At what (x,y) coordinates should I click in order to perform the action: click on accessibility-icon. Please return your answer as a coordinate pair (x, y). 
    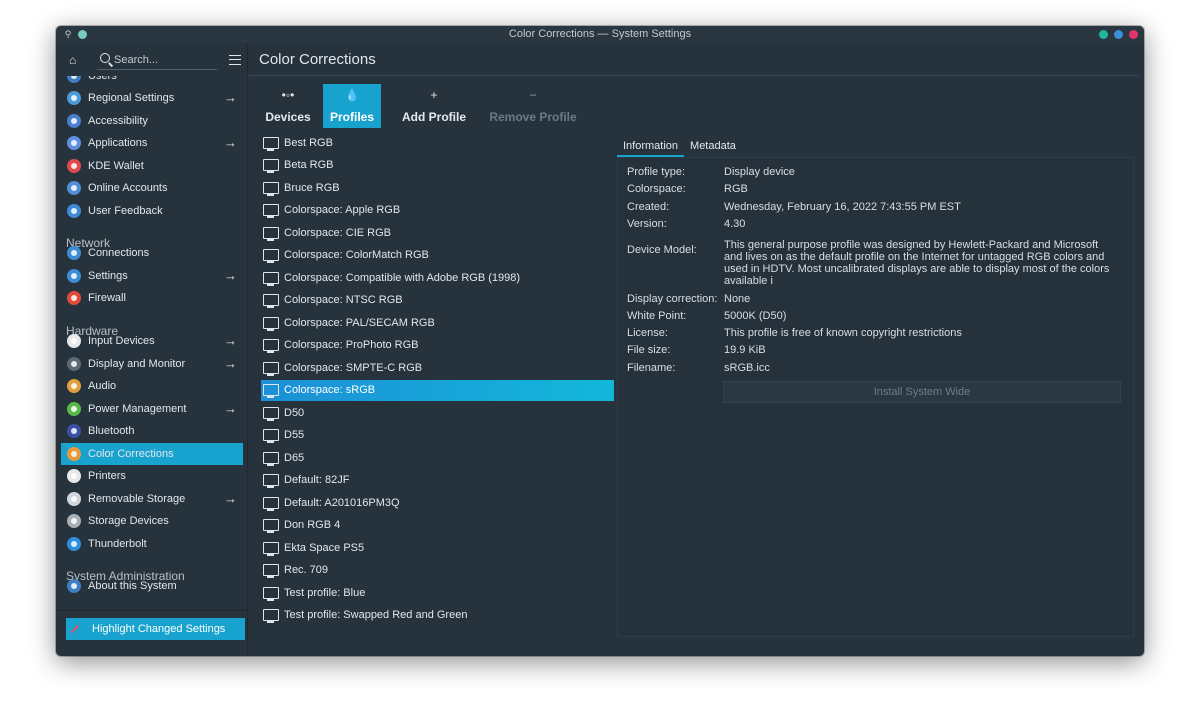
    Looking at the image, I should click on (74, 121).